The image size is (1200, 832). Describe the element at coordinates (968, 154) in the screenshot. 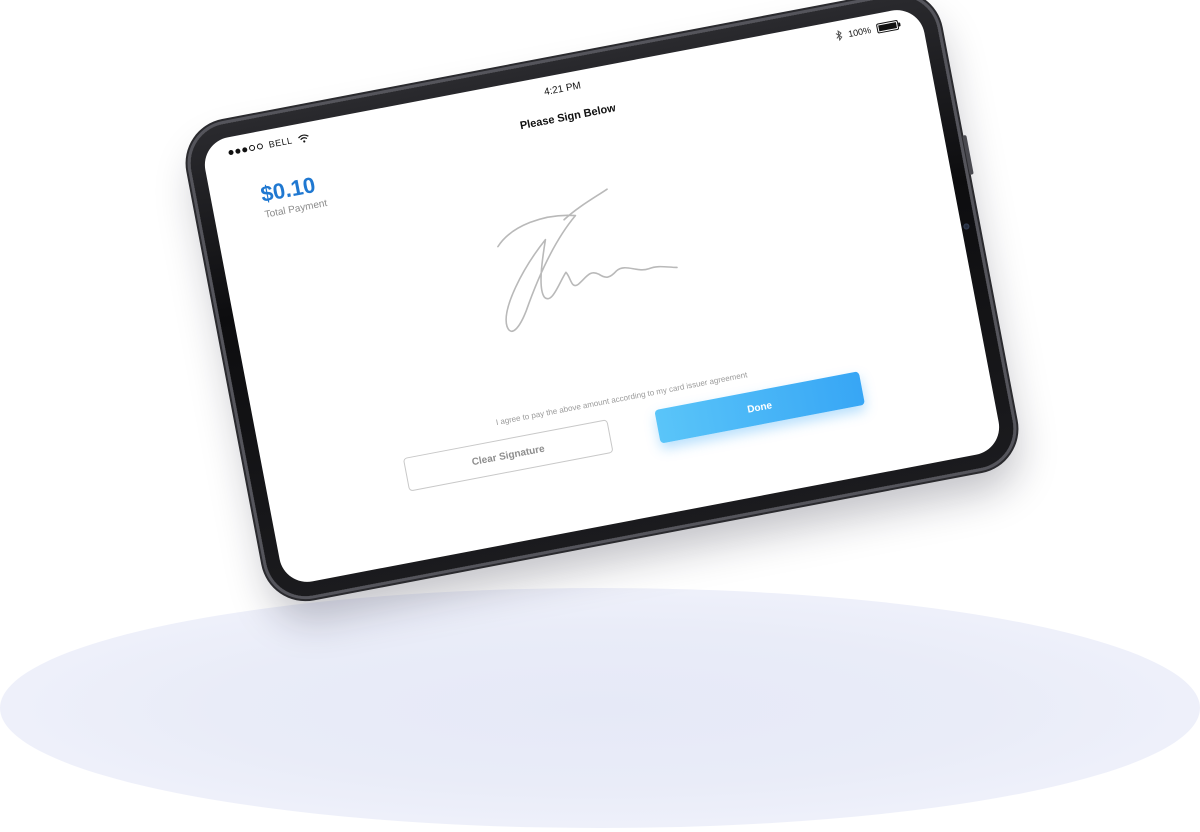

I see `volume-button` at that location.